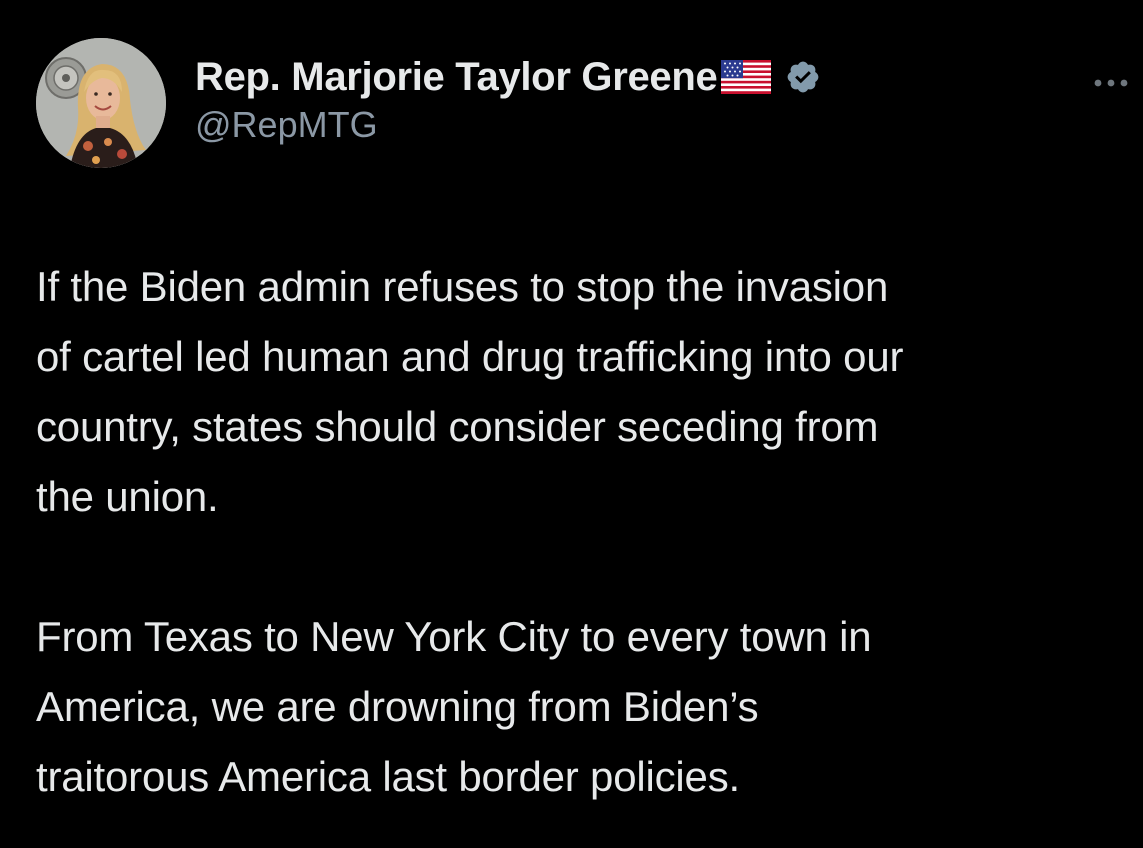 The width and height of the screenshot is (1143, 848). What do you see at coordinates (803, 77) in the screenshot?
I see `verified-badge-icon` at bounding box center [803, 77].